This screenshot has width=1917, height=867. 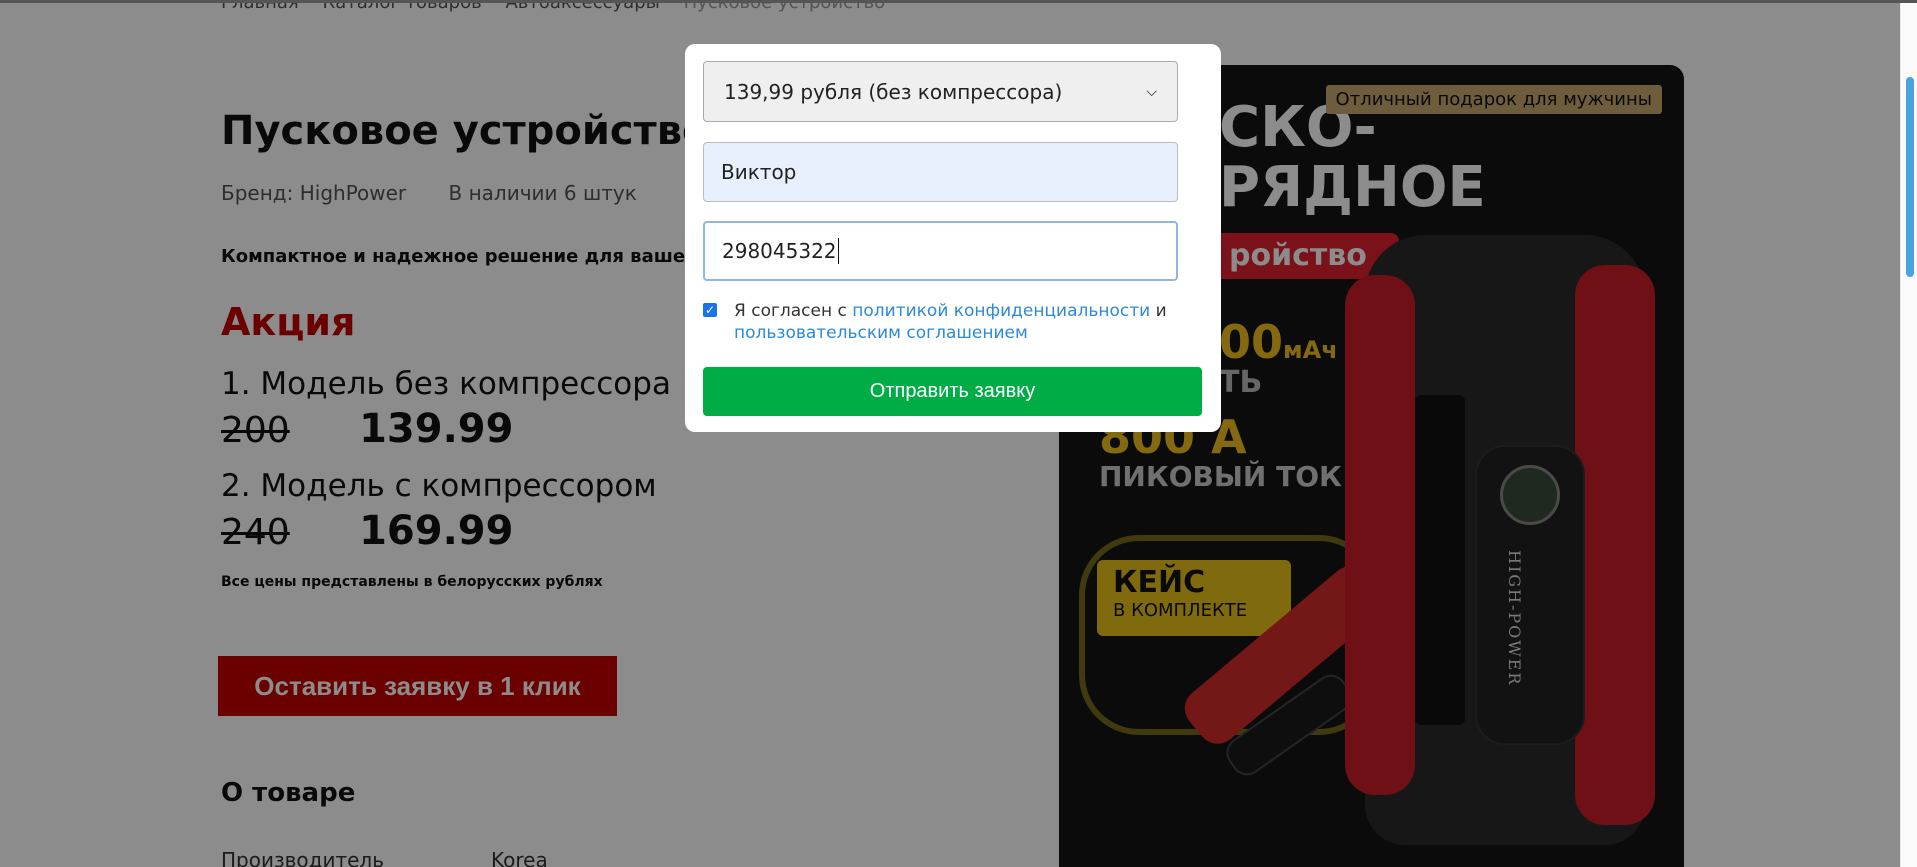 What do you see at coordinates (958, 1) in the screenshot?
I see `window-top-border` at bounding box center [958, 1].